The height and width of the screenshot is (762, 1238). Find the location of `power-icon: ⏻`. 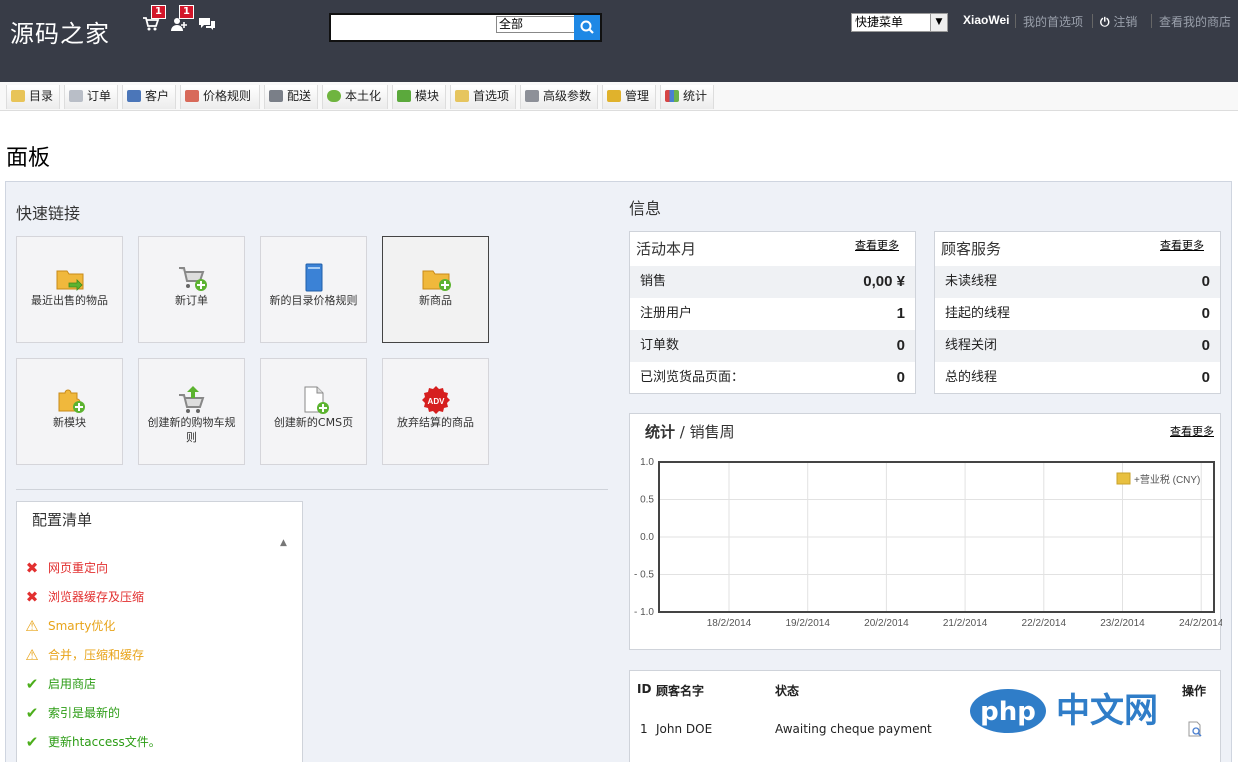

power-icon: ⏻ is located at coordinates (1105, 22).